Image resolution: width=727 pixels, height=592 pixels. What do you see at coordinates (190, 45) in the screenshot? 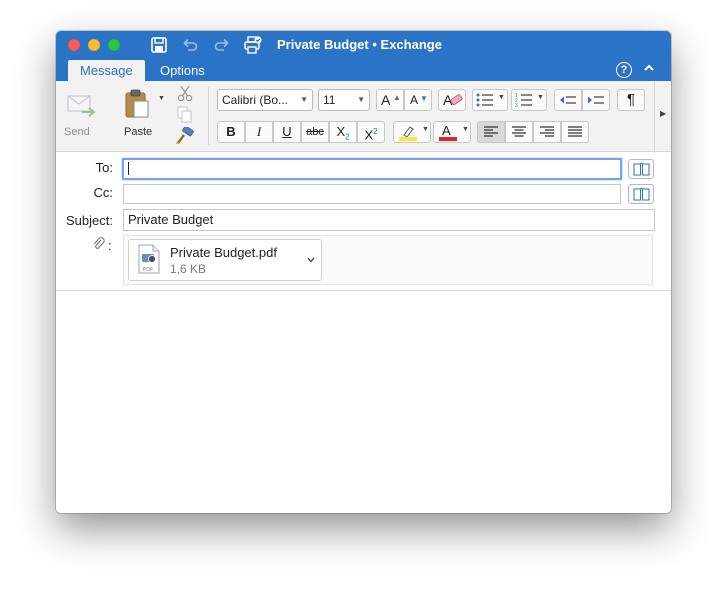
I see `undo-icon` at bounding box center [190, 45].